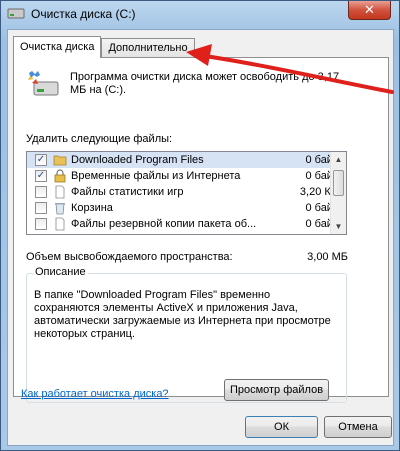  Describe the element at coordinates (137, 160) in the screenshot. I see `file-name: Downloaded Program Files` at that location.